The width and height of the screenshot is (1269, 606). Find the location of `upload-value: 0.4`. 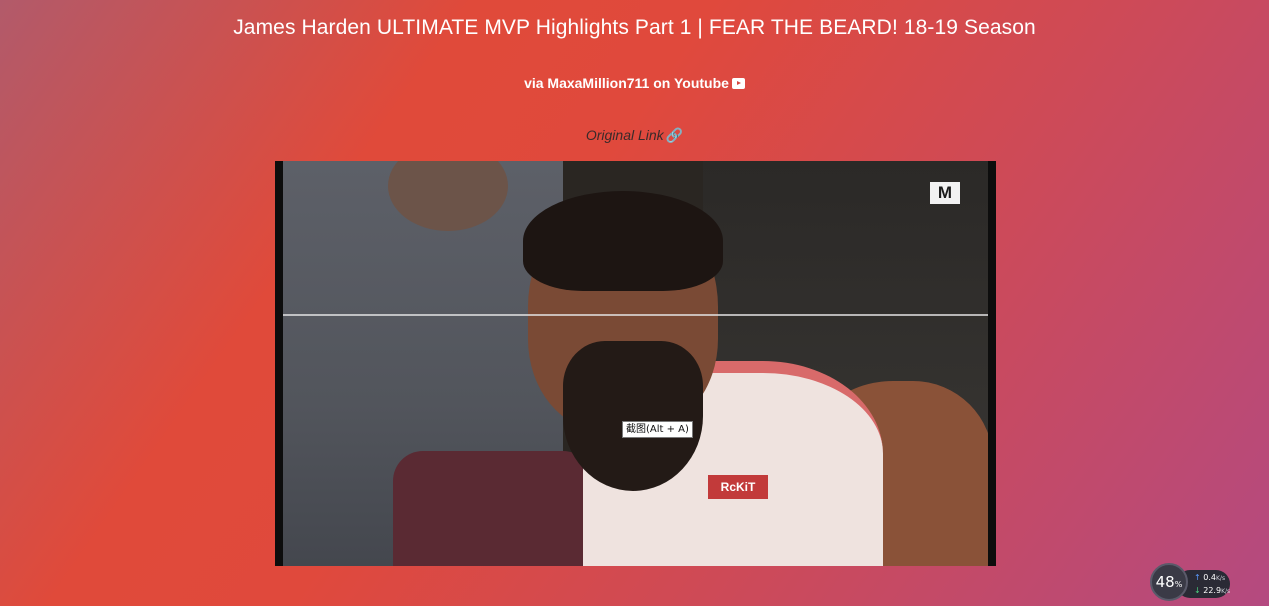

upload-value: 0.4 is located at coordinates (1209, 577).